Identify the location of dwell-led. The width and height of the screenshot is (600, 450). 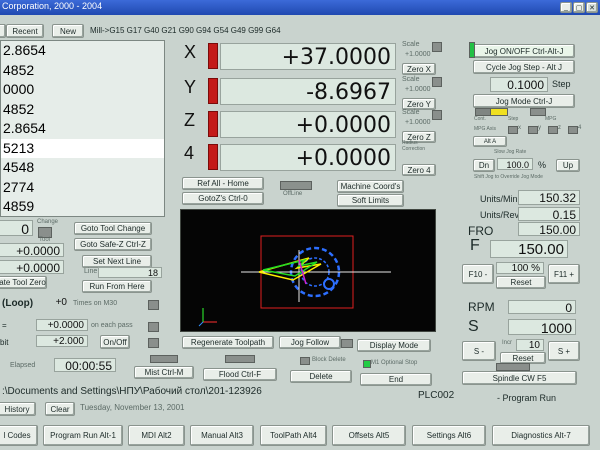
(153, 343).